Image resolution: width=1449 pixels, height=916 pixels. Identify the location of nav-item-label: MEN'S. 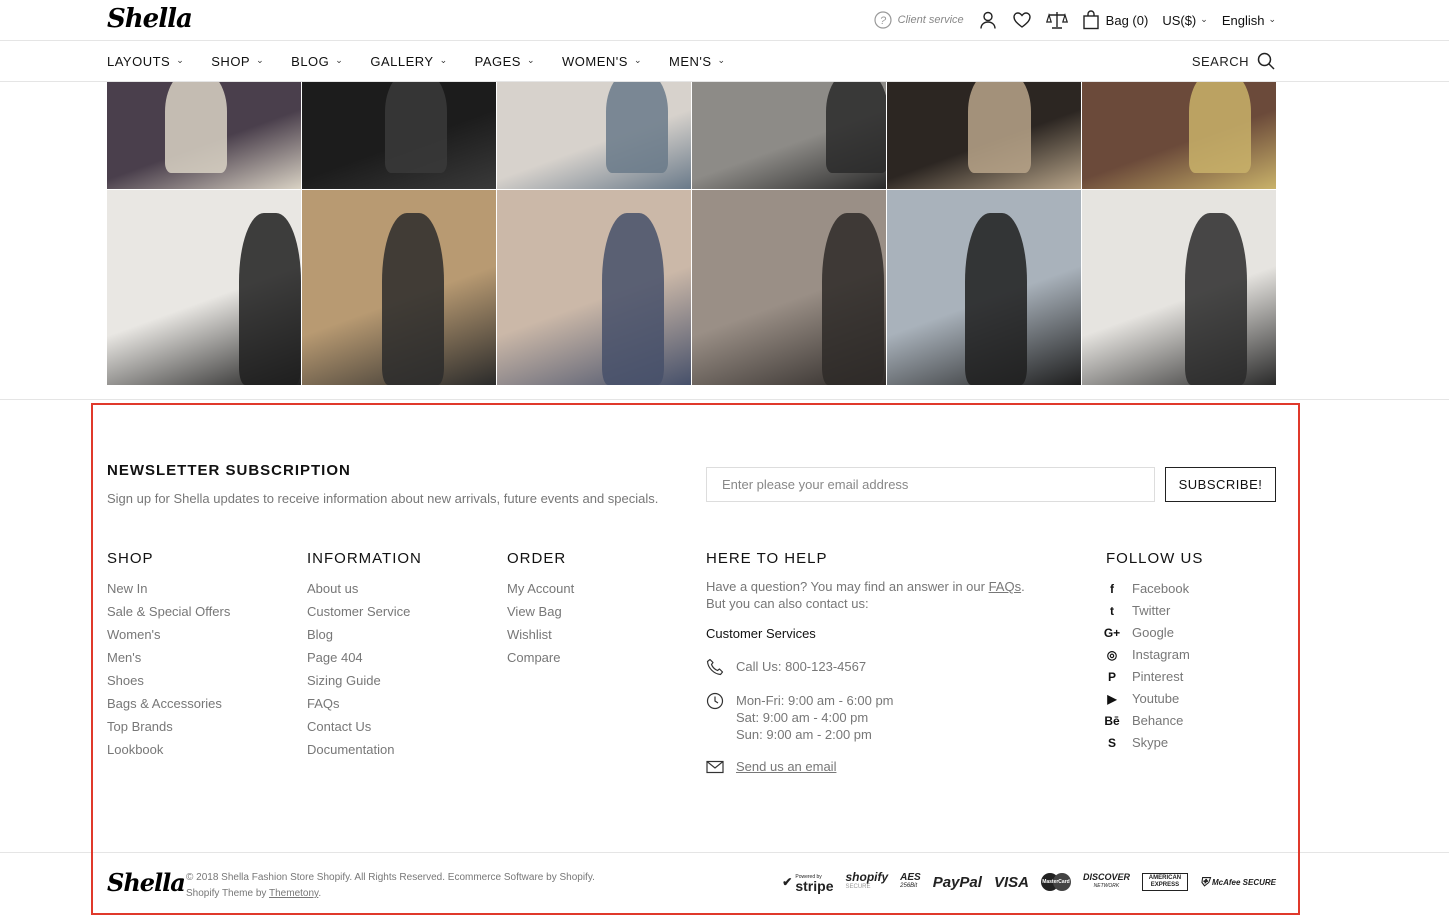
(690, 61).